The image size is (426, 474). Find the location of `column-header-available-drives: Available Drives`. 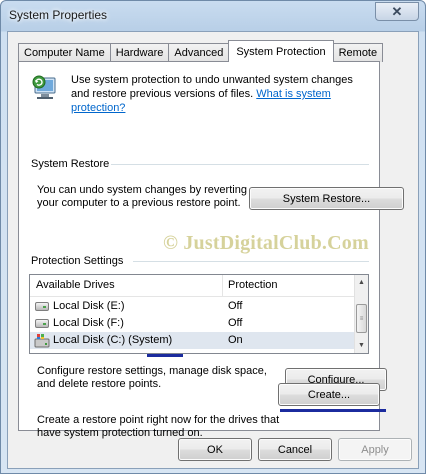

column-header-available-drives: Available Drives is located at coordinates (75, 285).